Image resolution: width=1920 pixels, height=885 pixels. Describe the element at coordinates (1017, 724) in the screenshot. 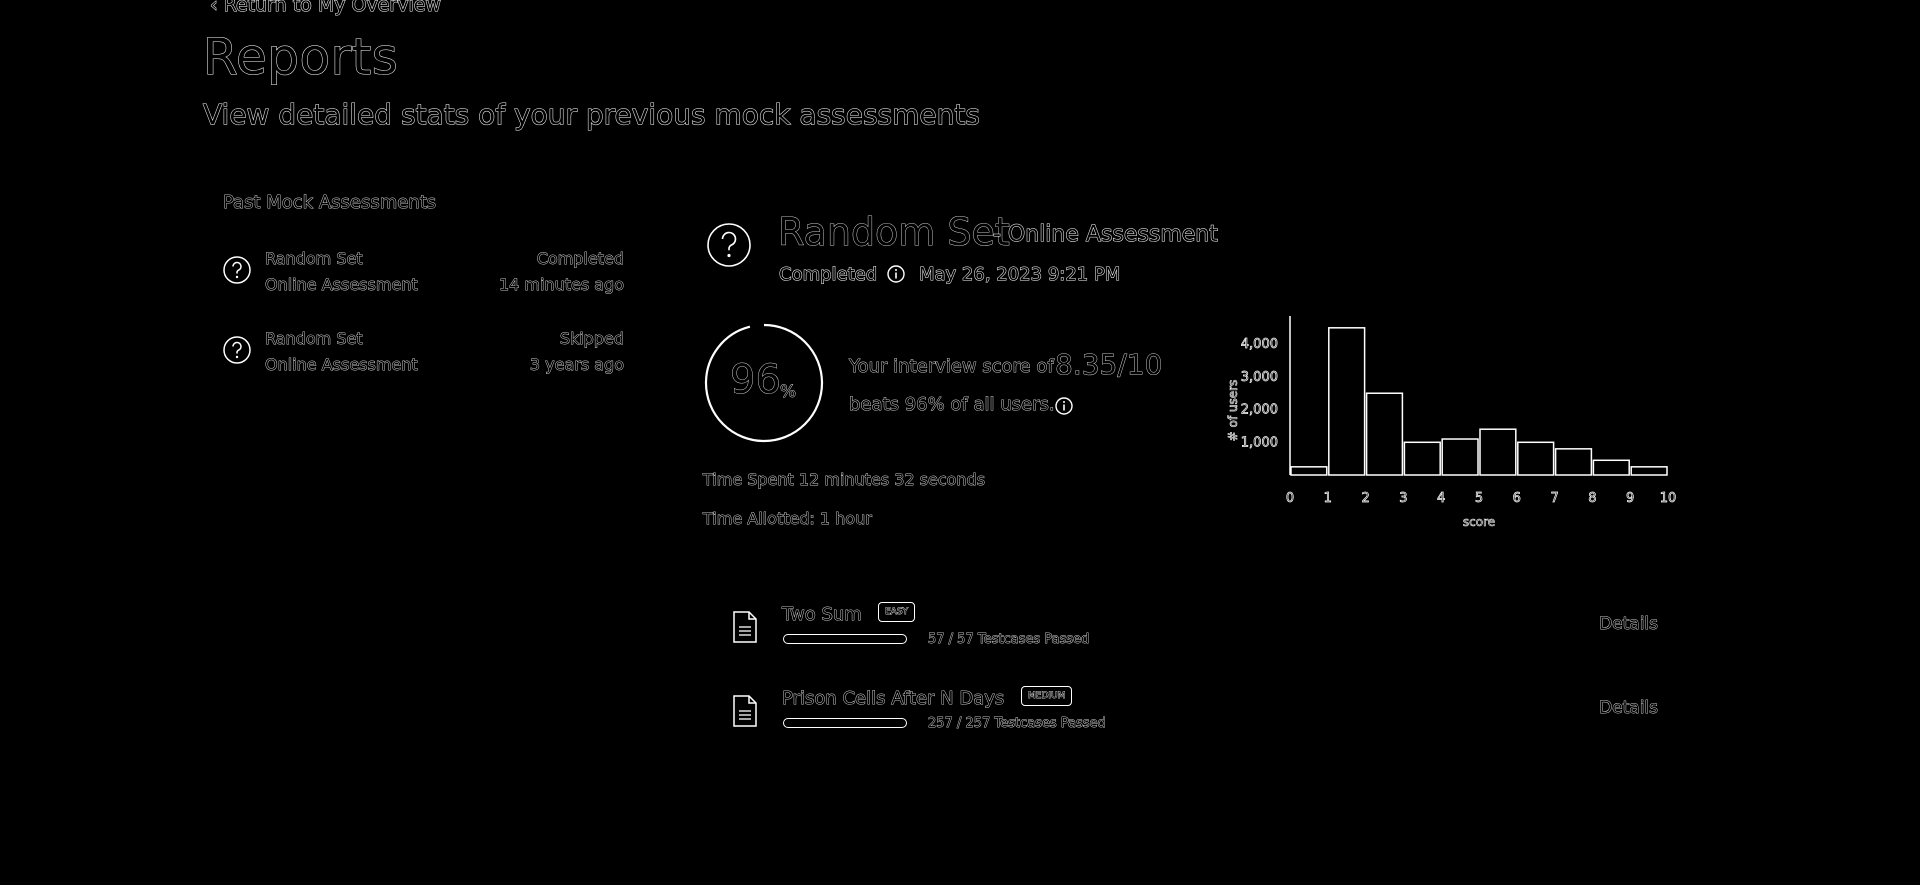

I see `testcases-passed: 257 / 257 Testcases Passed` at that location.